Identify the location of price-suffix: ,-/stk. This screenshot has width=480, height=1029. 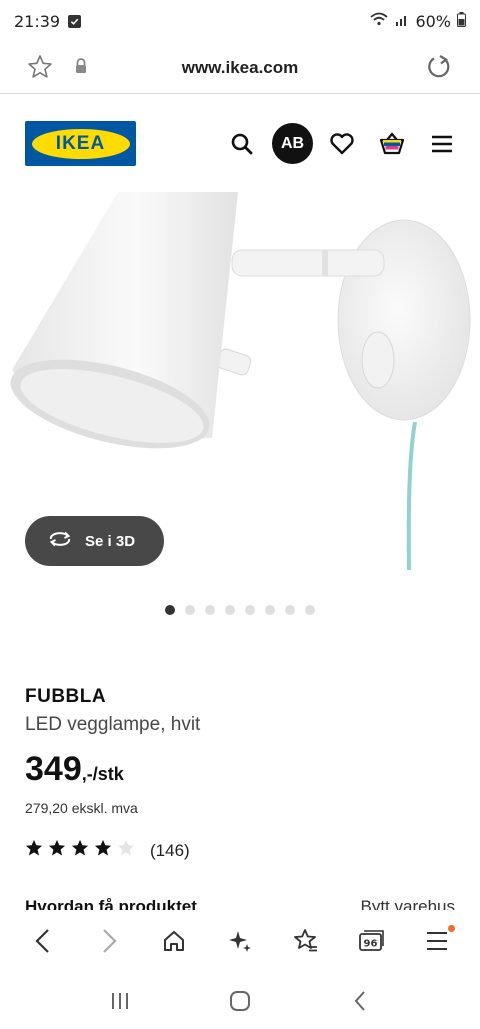
(102, 774).